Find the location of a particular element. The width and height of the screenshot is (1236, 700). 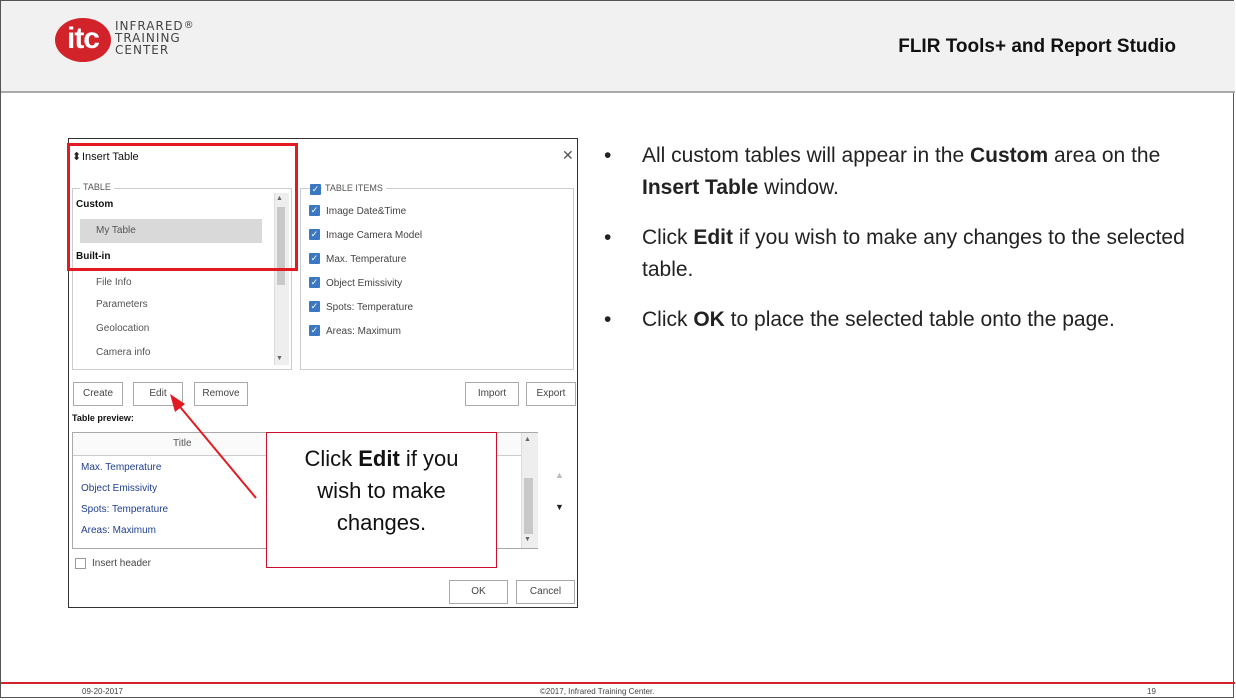

callout-arrow is located at coordinates (213, 446).